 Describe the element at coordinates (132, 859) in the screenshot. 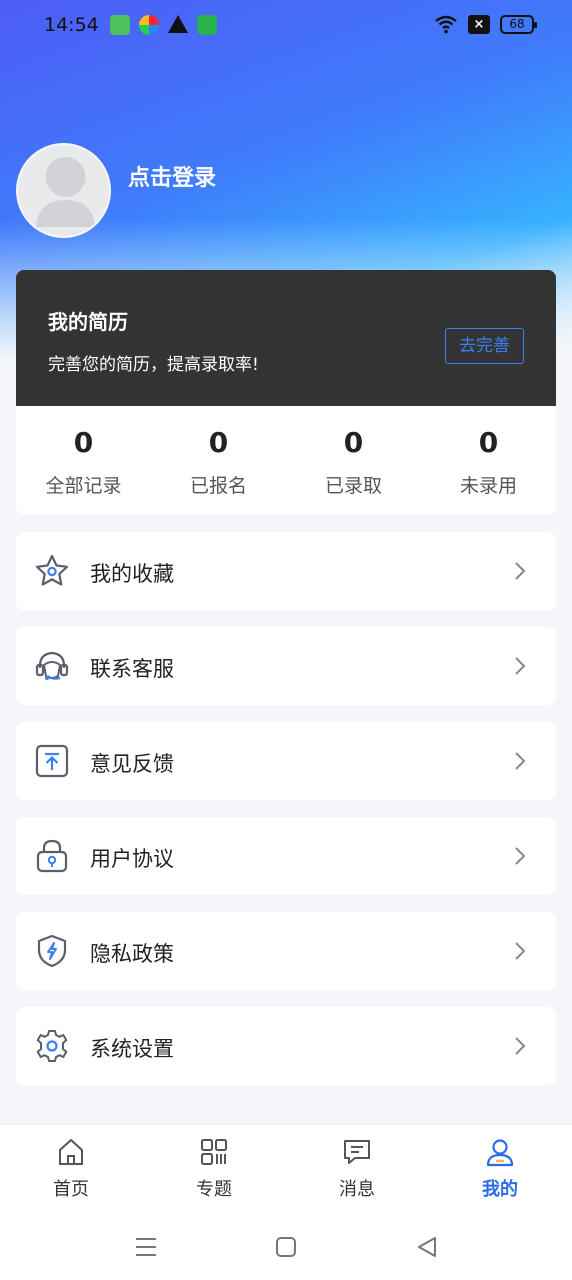

I see `menu-label: 用户协议` at that location.